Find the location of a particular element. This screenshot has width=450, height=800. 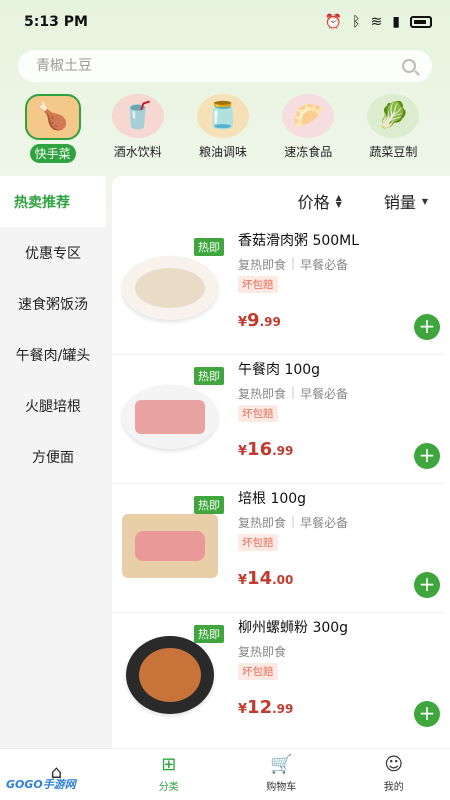

tab-cart-label: 购物车 is located at coordinates (281, 787).